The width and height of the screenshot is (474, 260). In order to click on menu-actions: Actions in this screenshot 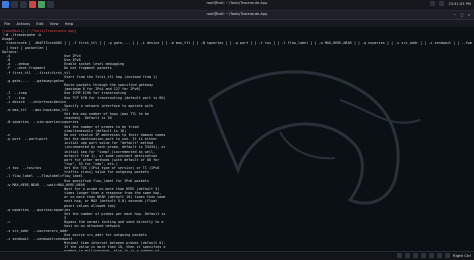, I will do `click(23, 23)`.